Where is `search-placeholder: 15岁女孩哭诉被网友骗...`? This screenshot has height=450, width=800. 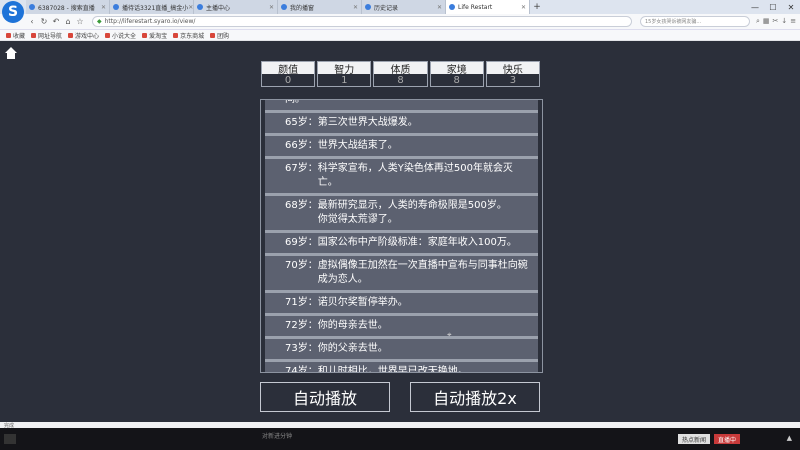
search-placeholder: 15岁女孩哭诉被网友骗... is located at coordinates (673, 22).